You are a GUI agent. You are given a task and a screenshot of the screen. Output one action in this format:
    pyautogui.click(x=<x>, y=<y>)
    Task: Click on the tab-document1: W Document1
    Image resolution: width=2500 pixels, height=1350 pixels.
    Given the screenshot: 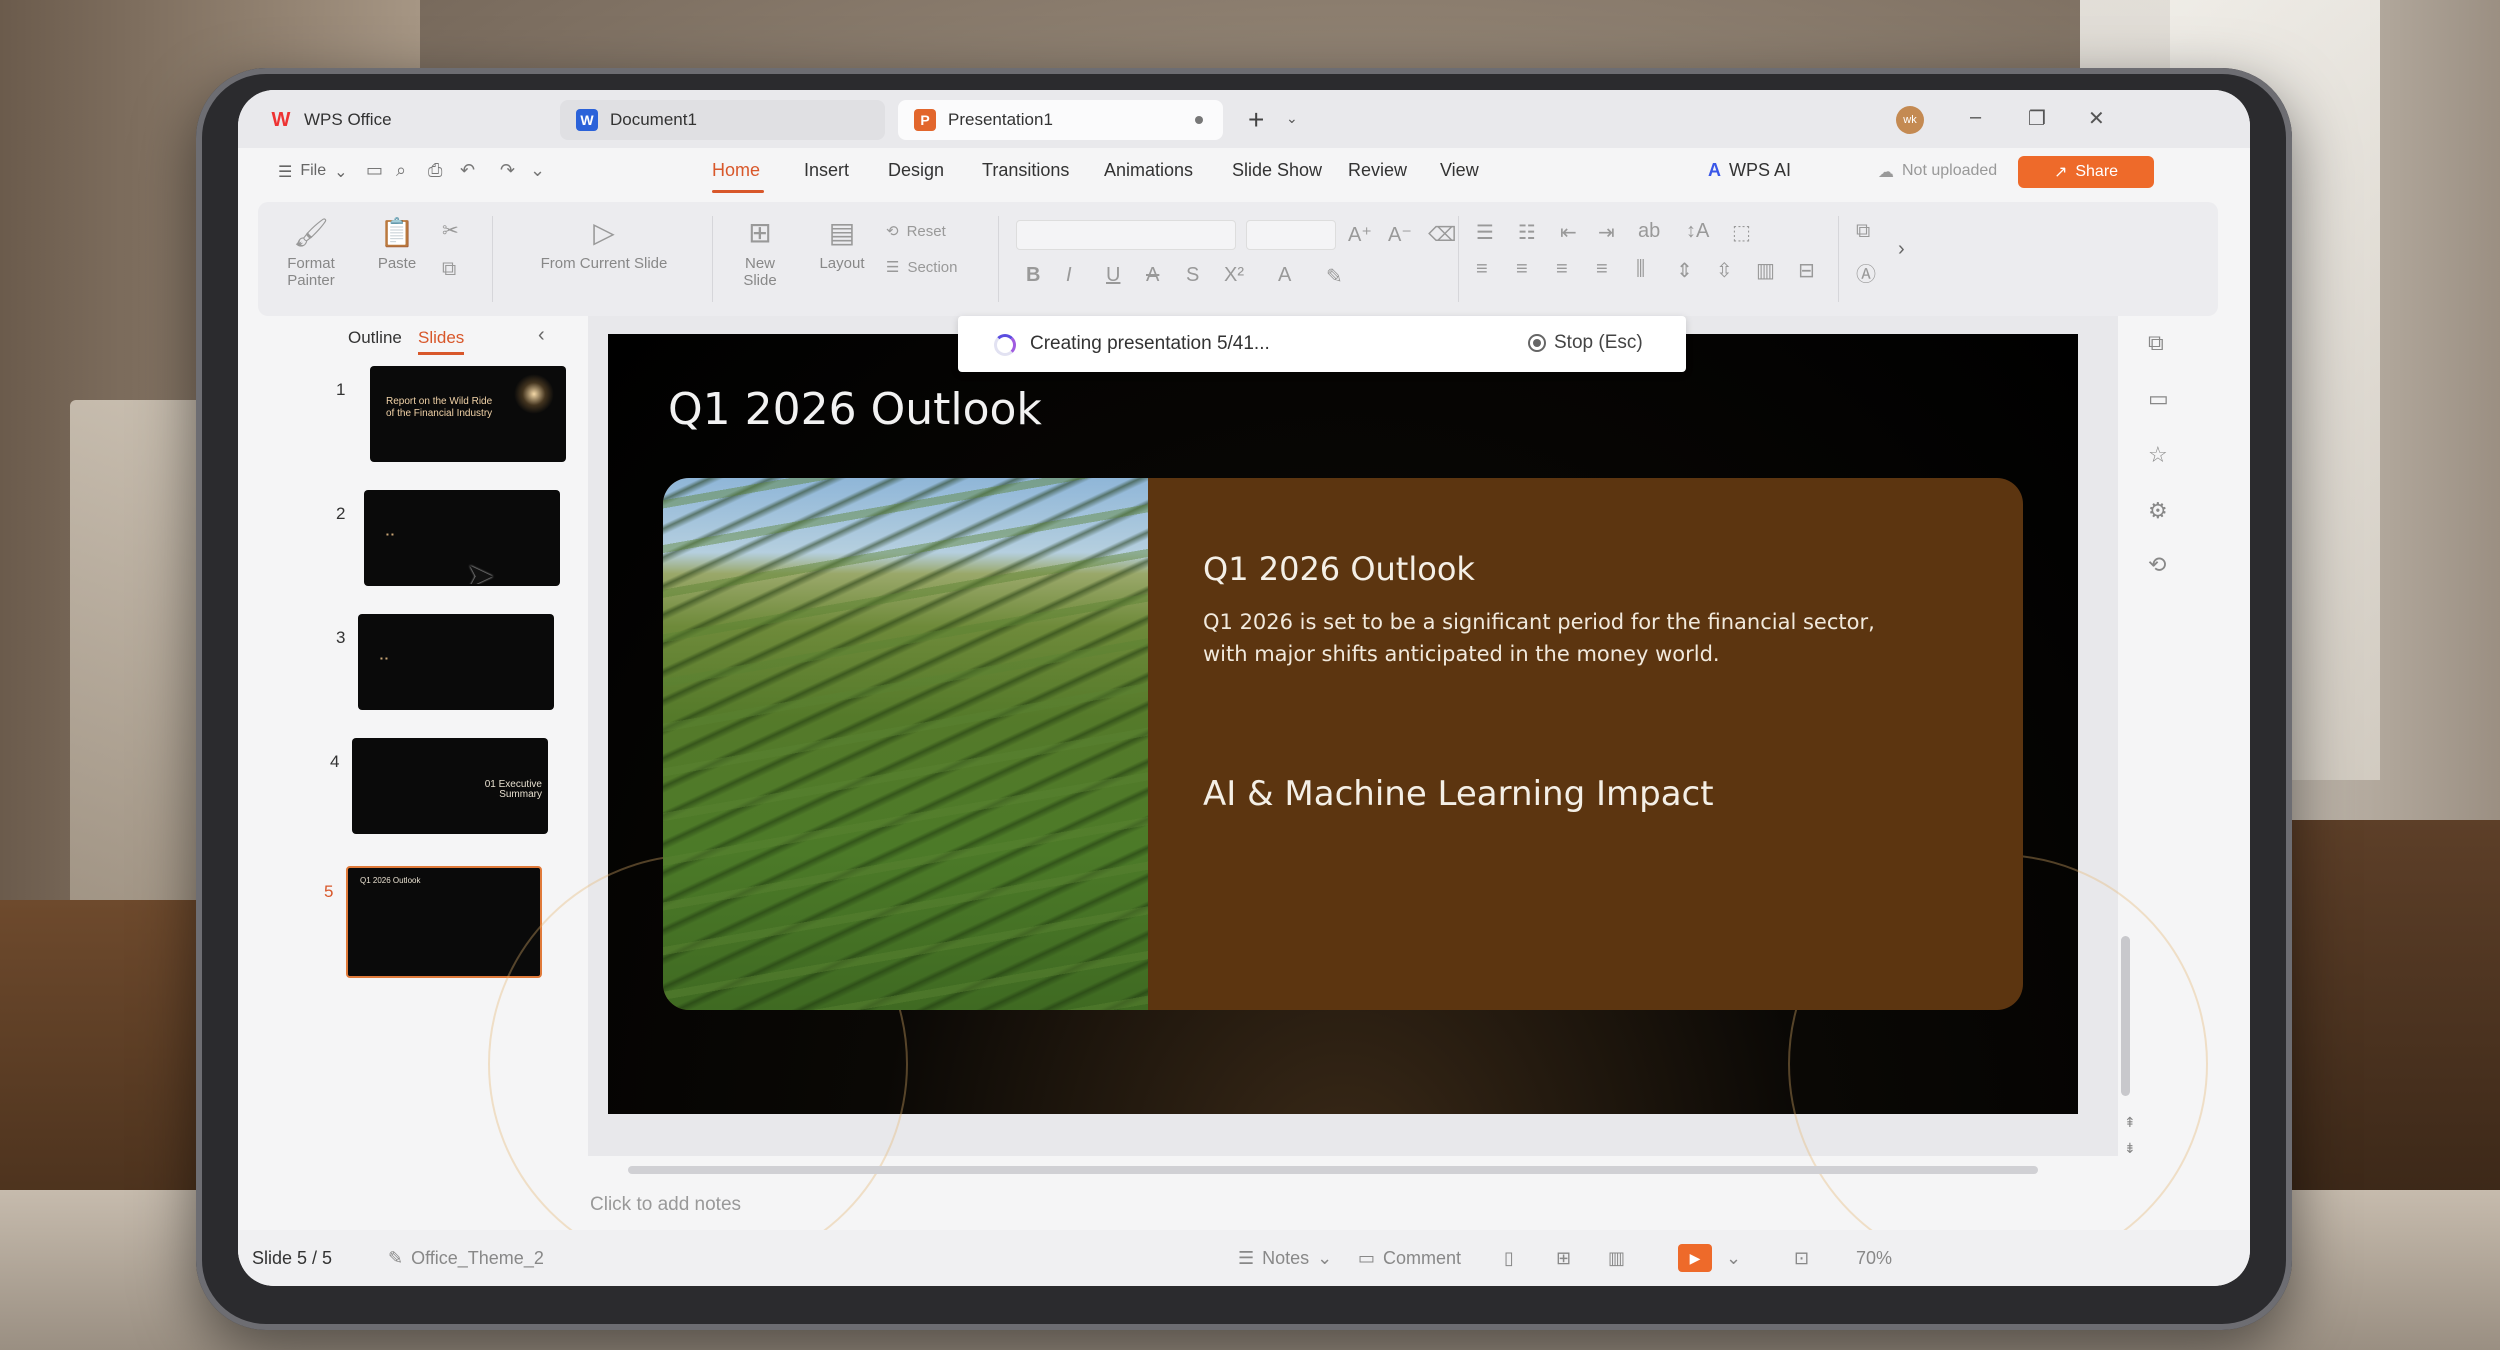 What is the action you would take?
    pyautogui.click(x=722, y=120)
    